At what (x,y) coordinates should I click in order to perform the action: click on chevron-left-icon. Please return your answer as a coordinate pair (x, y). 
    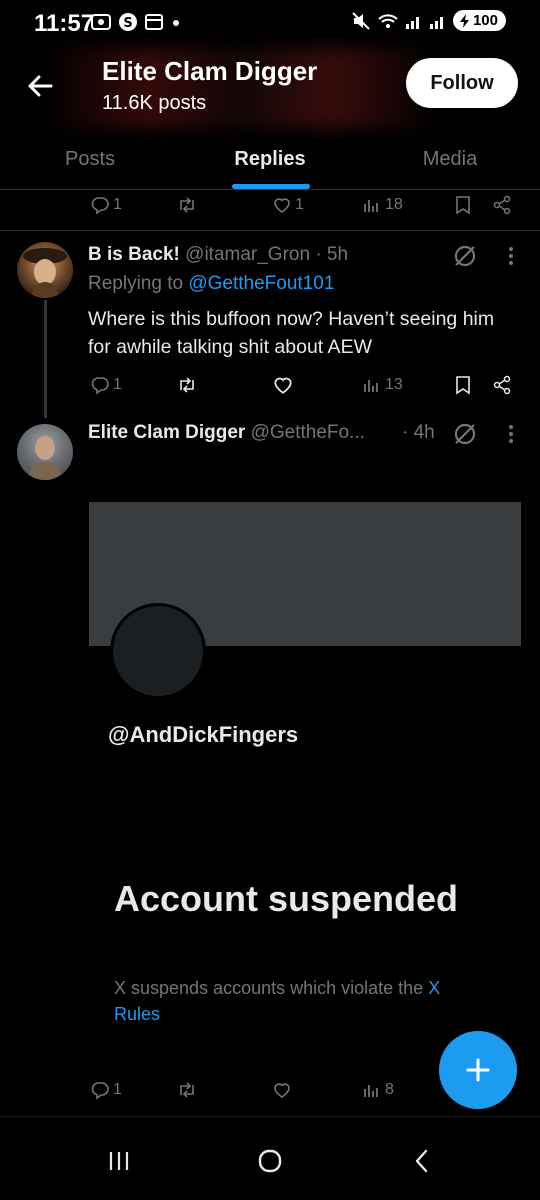
    Looking at the image, I should click on (421, 1161).